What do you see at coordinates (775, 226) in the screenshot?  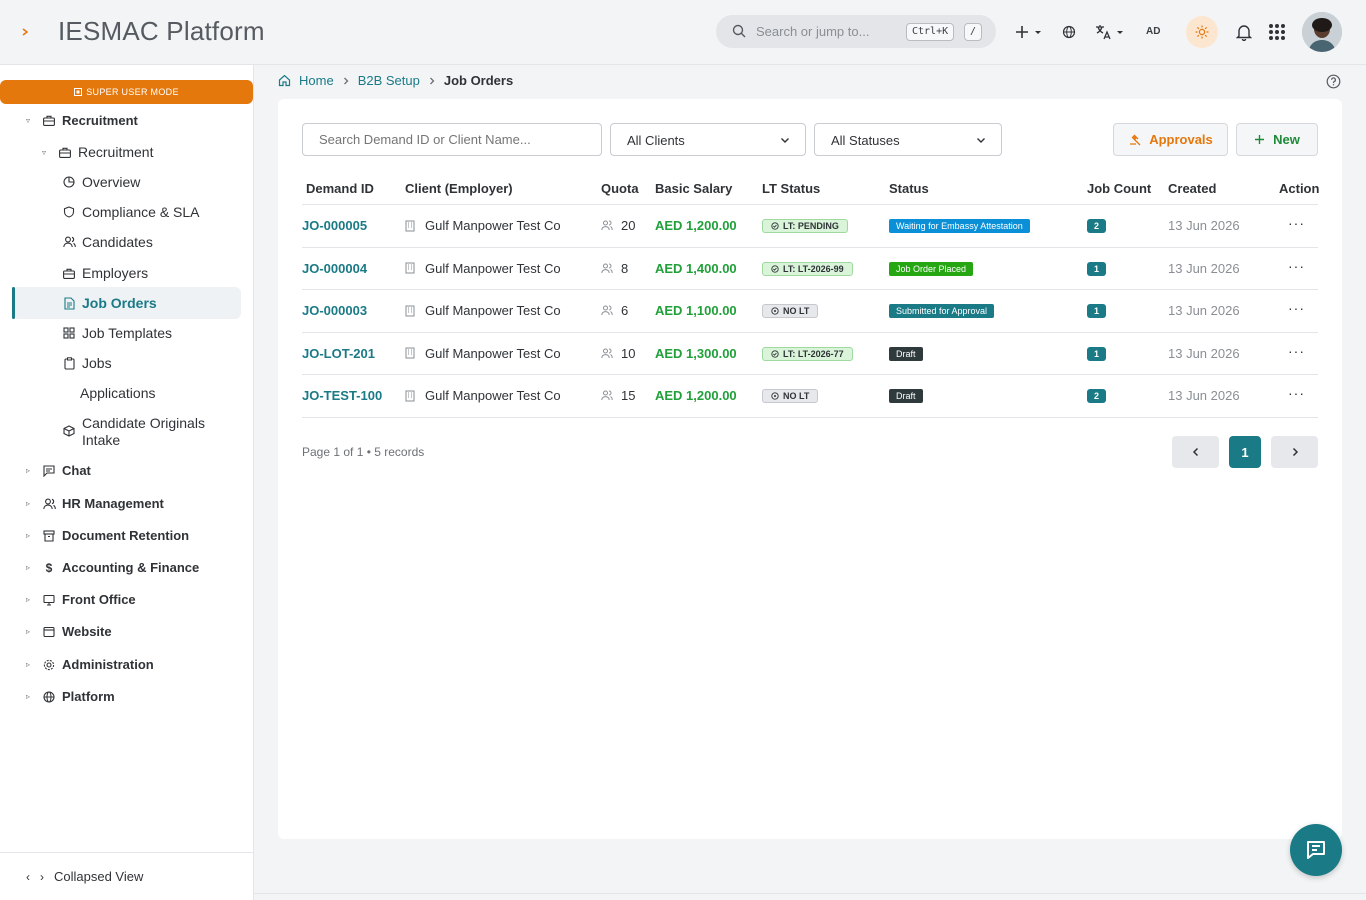 I see `check-circle-icon` at bounding box center [775, 226].